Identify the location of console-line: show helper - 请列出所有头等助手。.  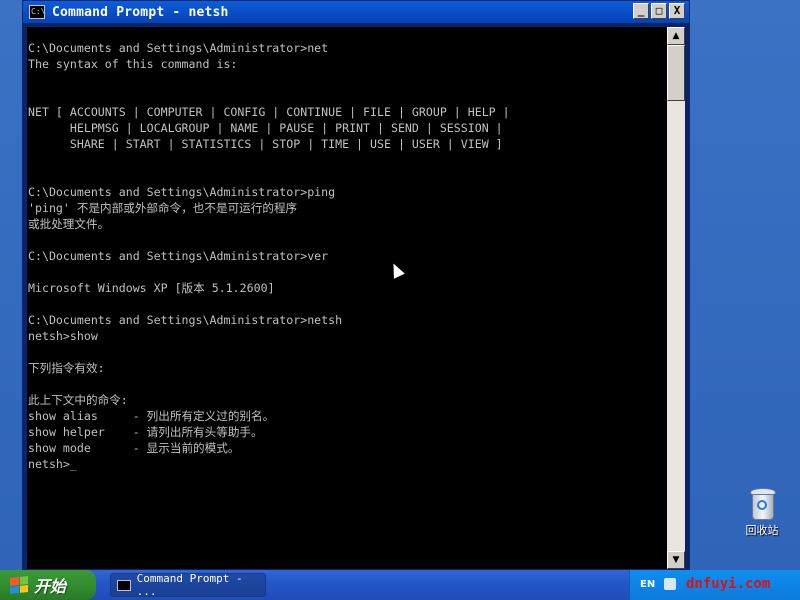
(145, 432).